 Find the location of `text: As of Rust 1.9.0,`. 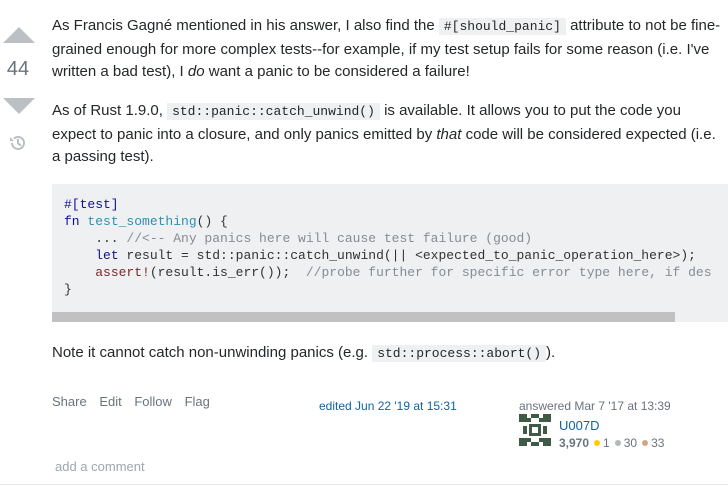

text: As of Rust 1.9.0, is located at coordinates (110, 110).